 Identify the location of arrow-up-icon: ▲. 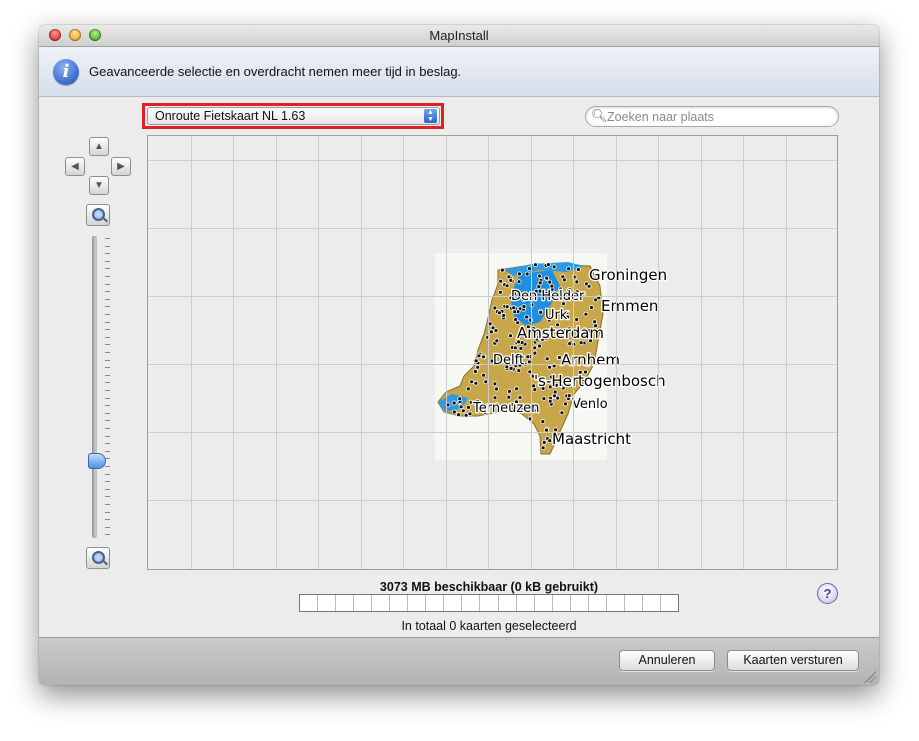
(99, 146).